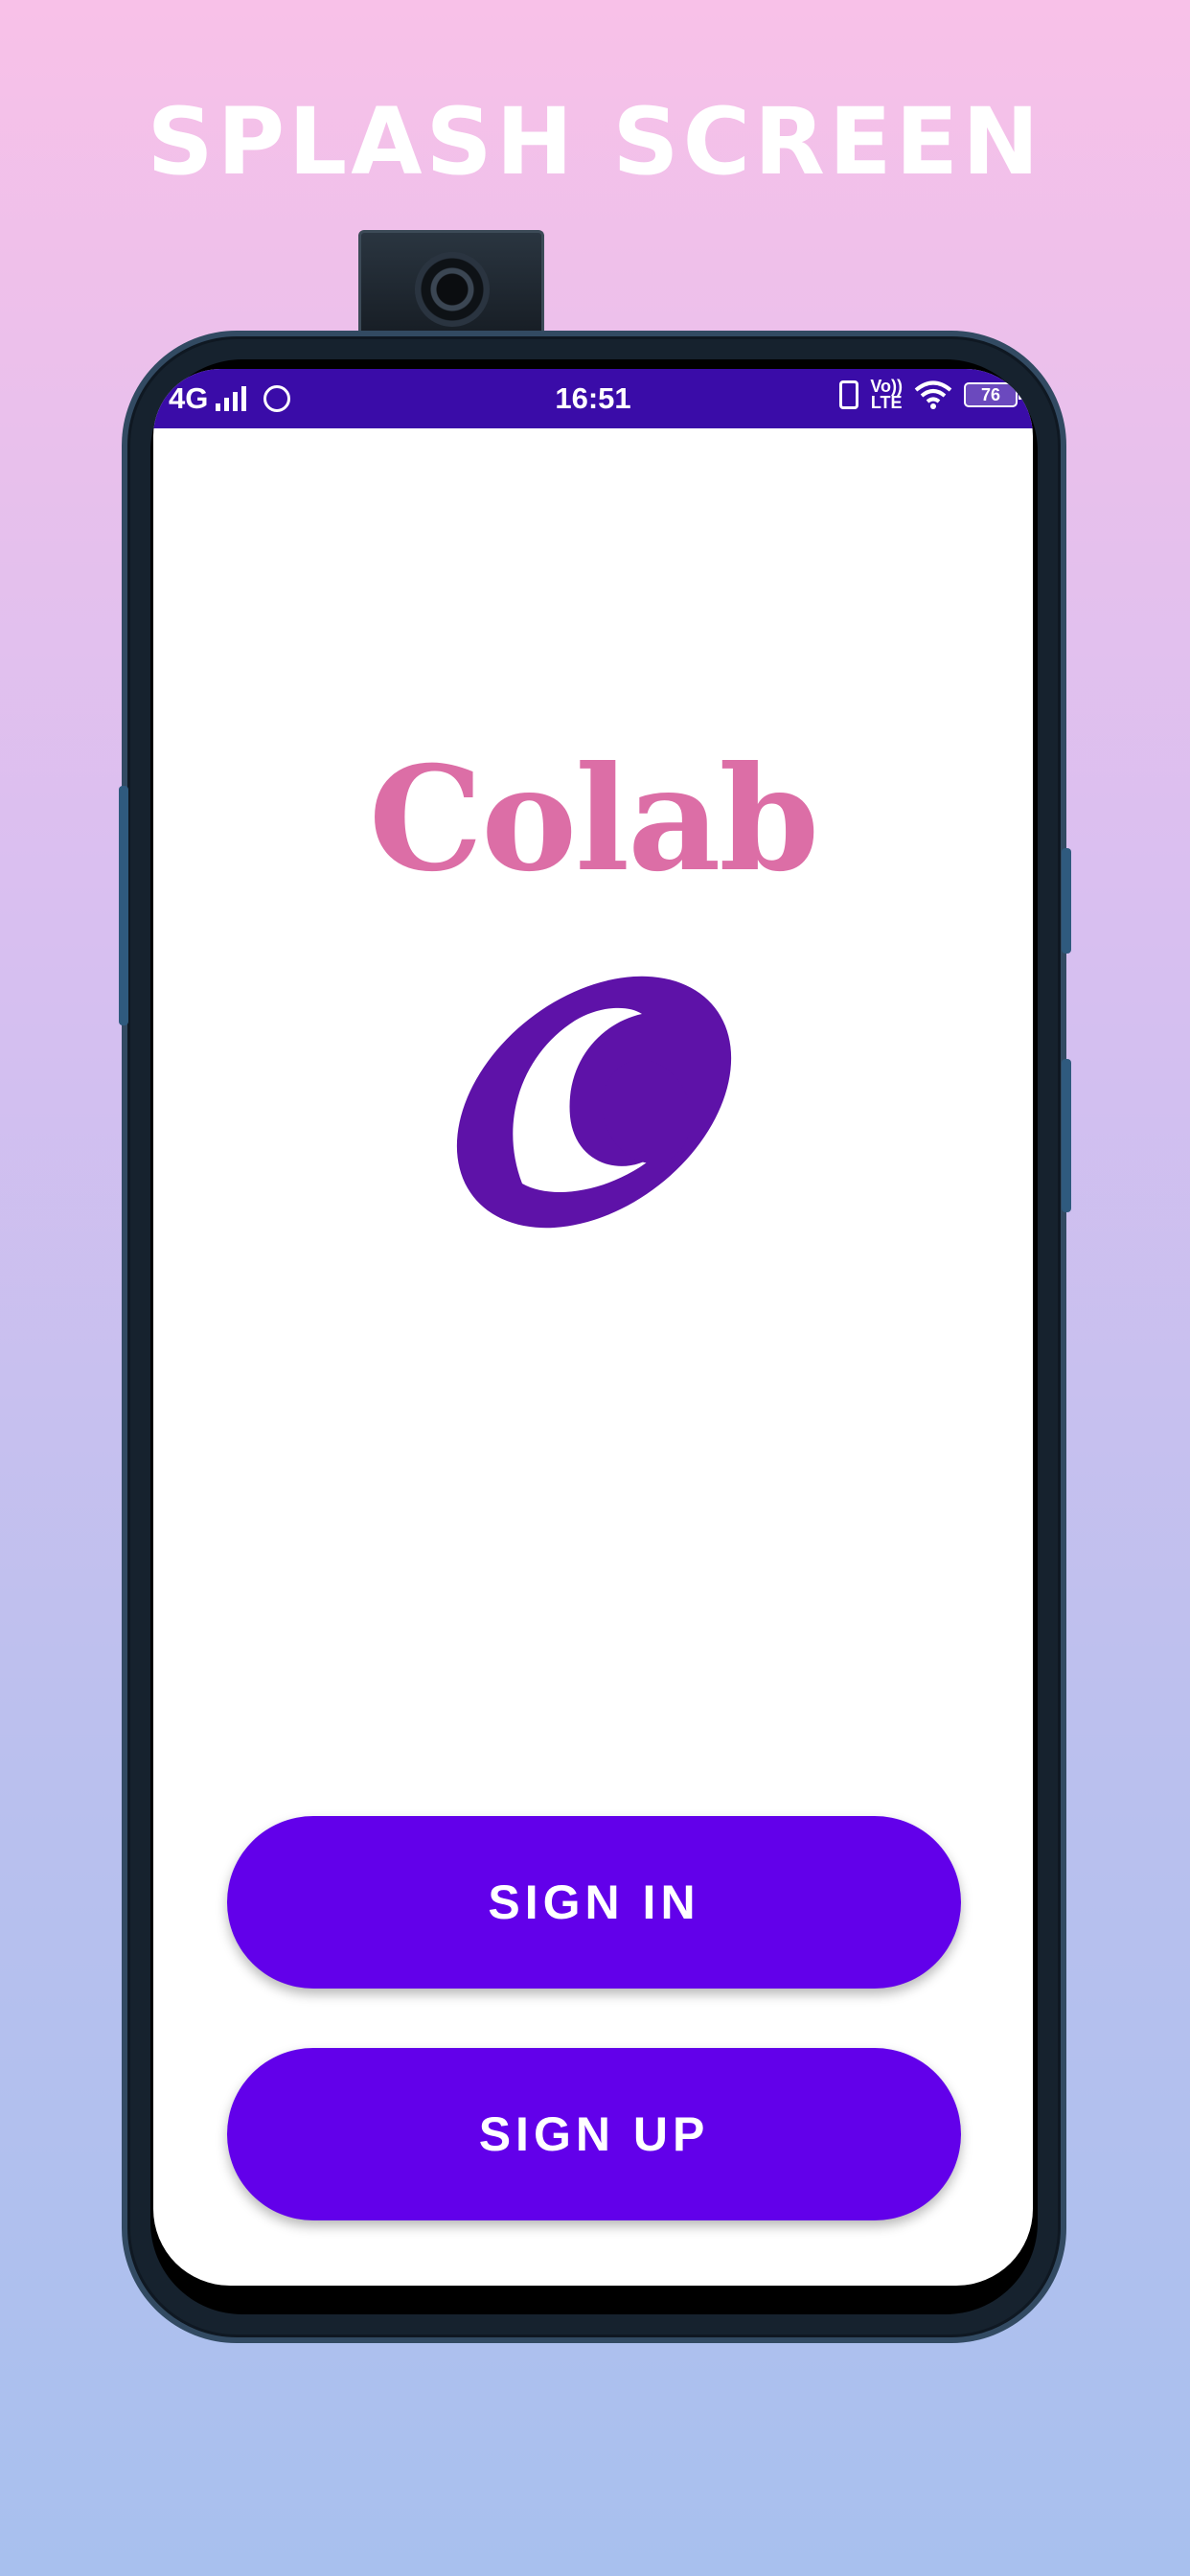 The width and height of the screenshot is (1190, 2576). I want to click on status-bar: 4G 16:51 Vo)) LTE 76, so click(593, 398).